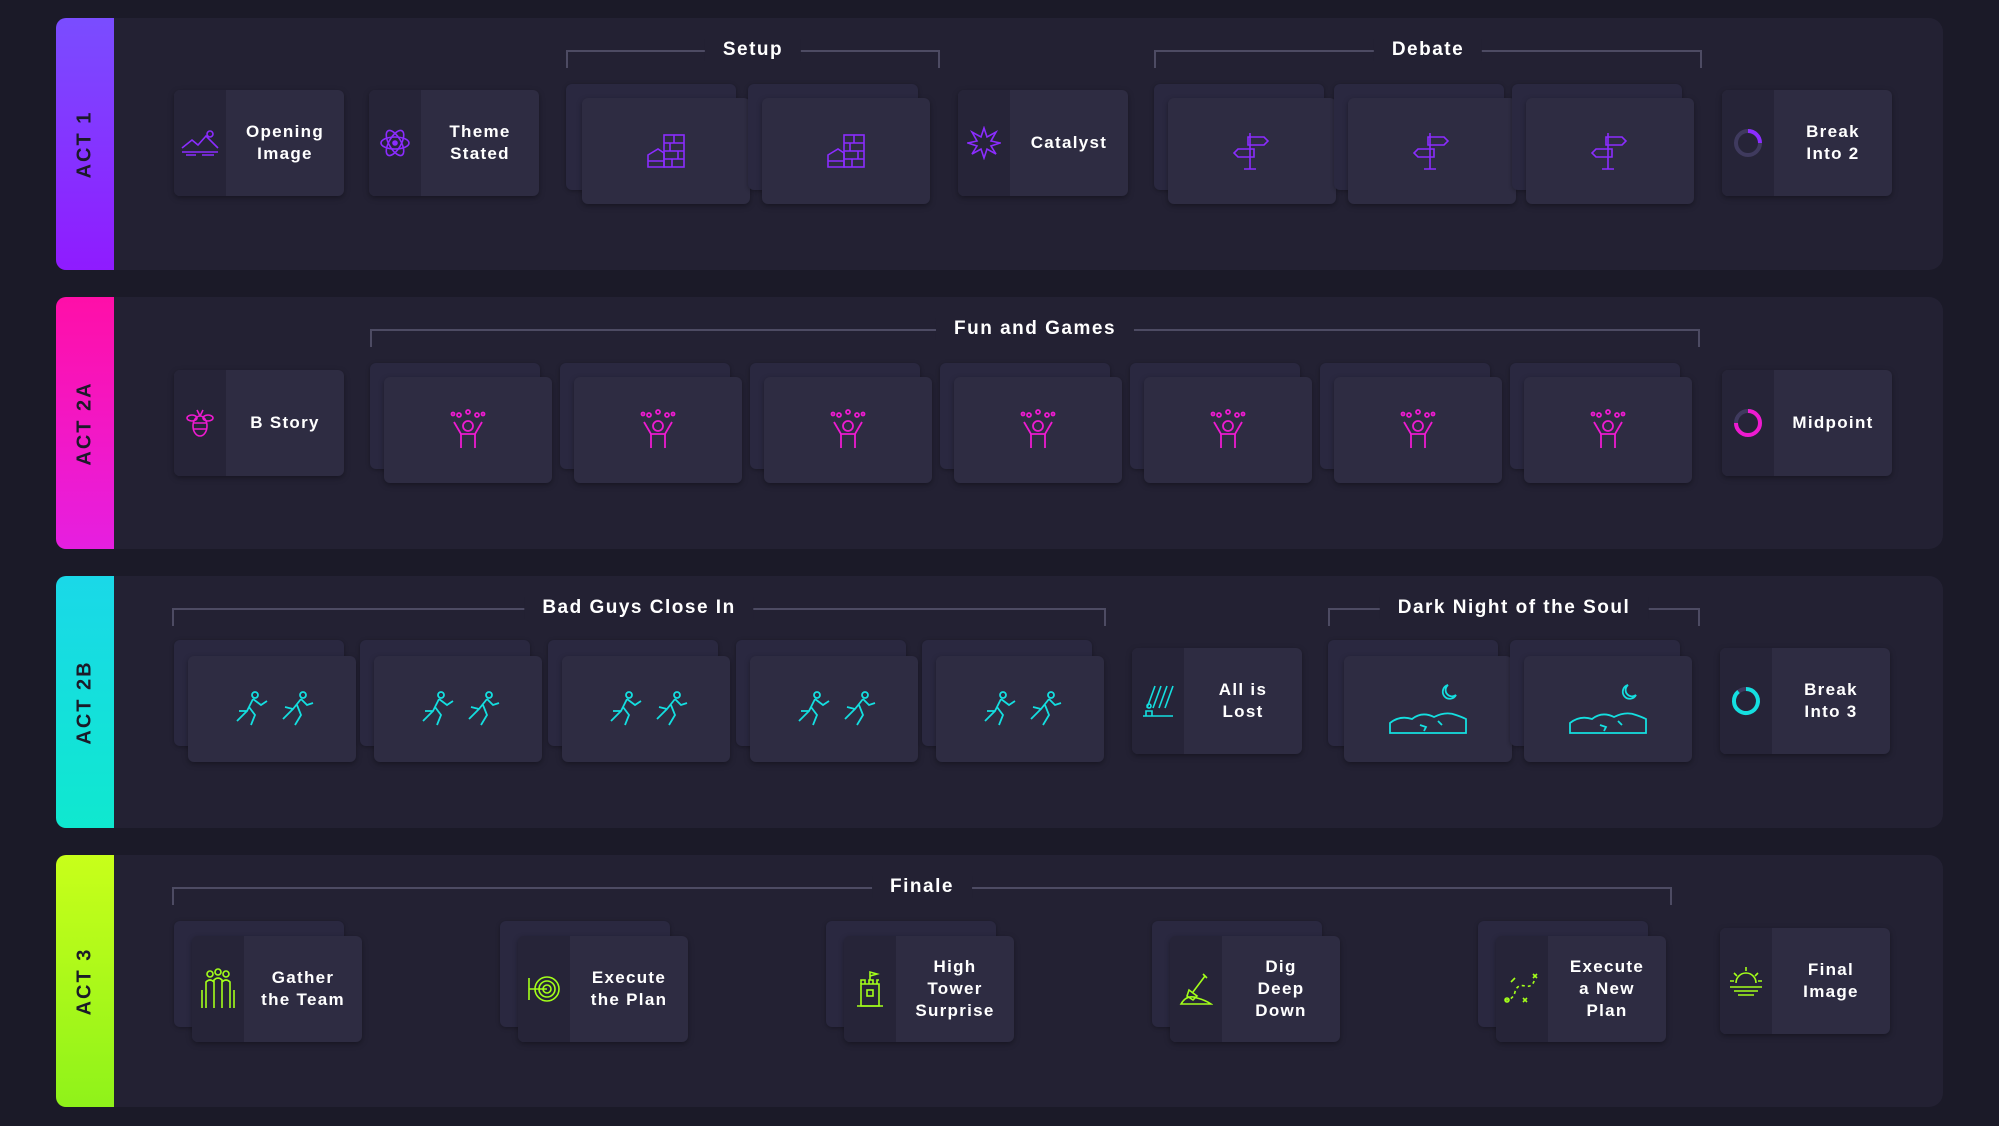 The width and height of the screenshot is (1999, 1126). I want to click on beat-execute-the-plan: Execute the Plan, so click(603, 989).